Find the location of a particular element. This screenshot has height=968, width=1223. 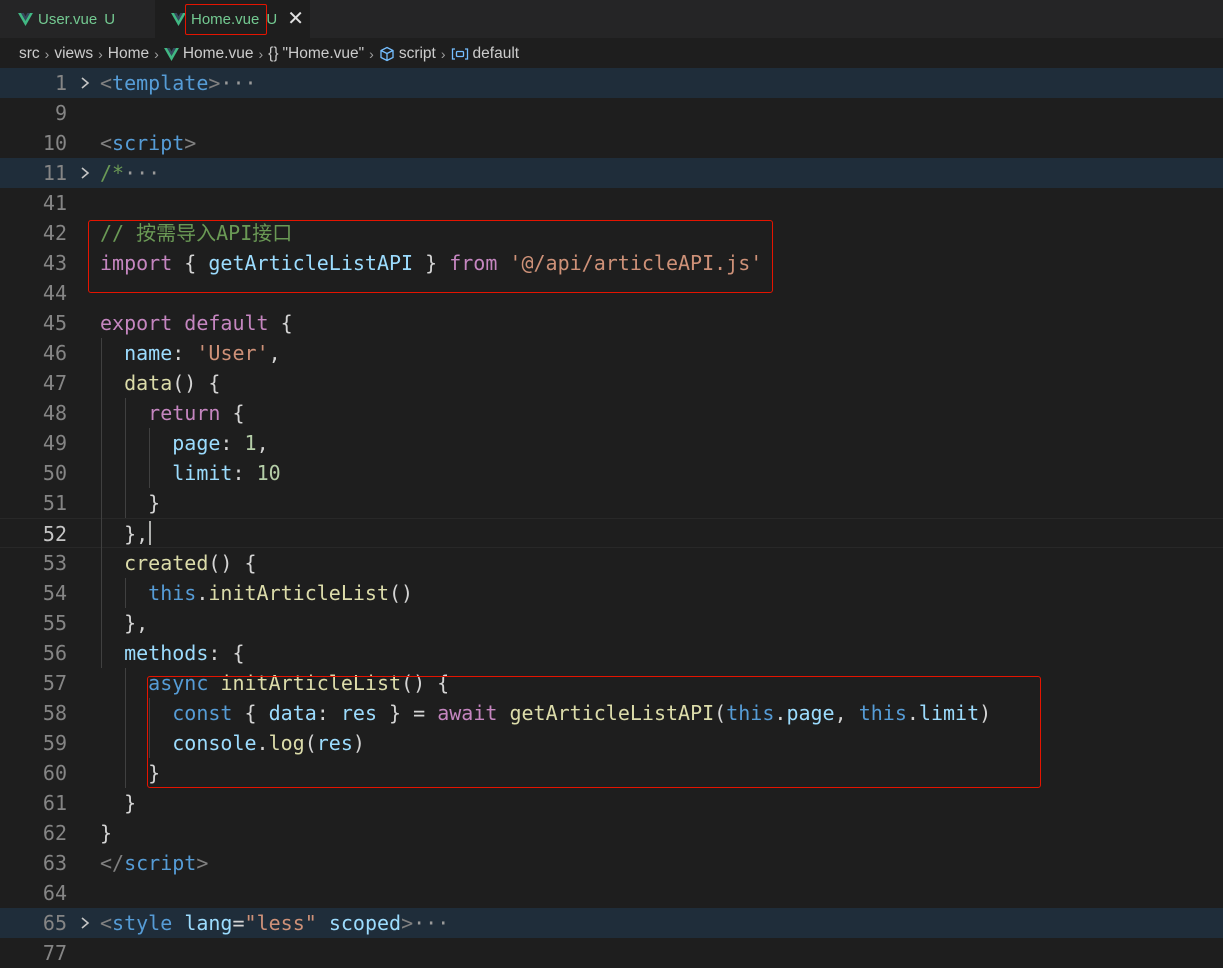

line-number: 56 is located at coordinates (54, 653).